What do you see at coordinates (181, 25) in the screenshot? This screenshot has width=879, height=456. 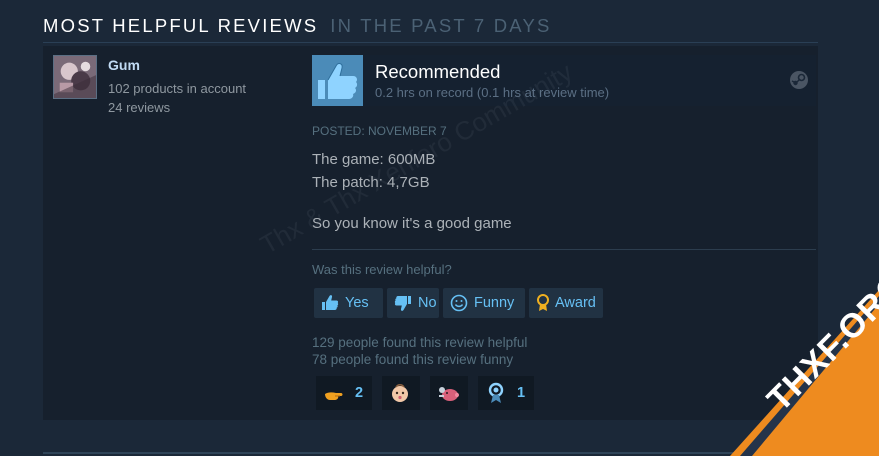 I see `section-title: MOST HELPFUL REVIEWS` at bounding box center [181, 25].